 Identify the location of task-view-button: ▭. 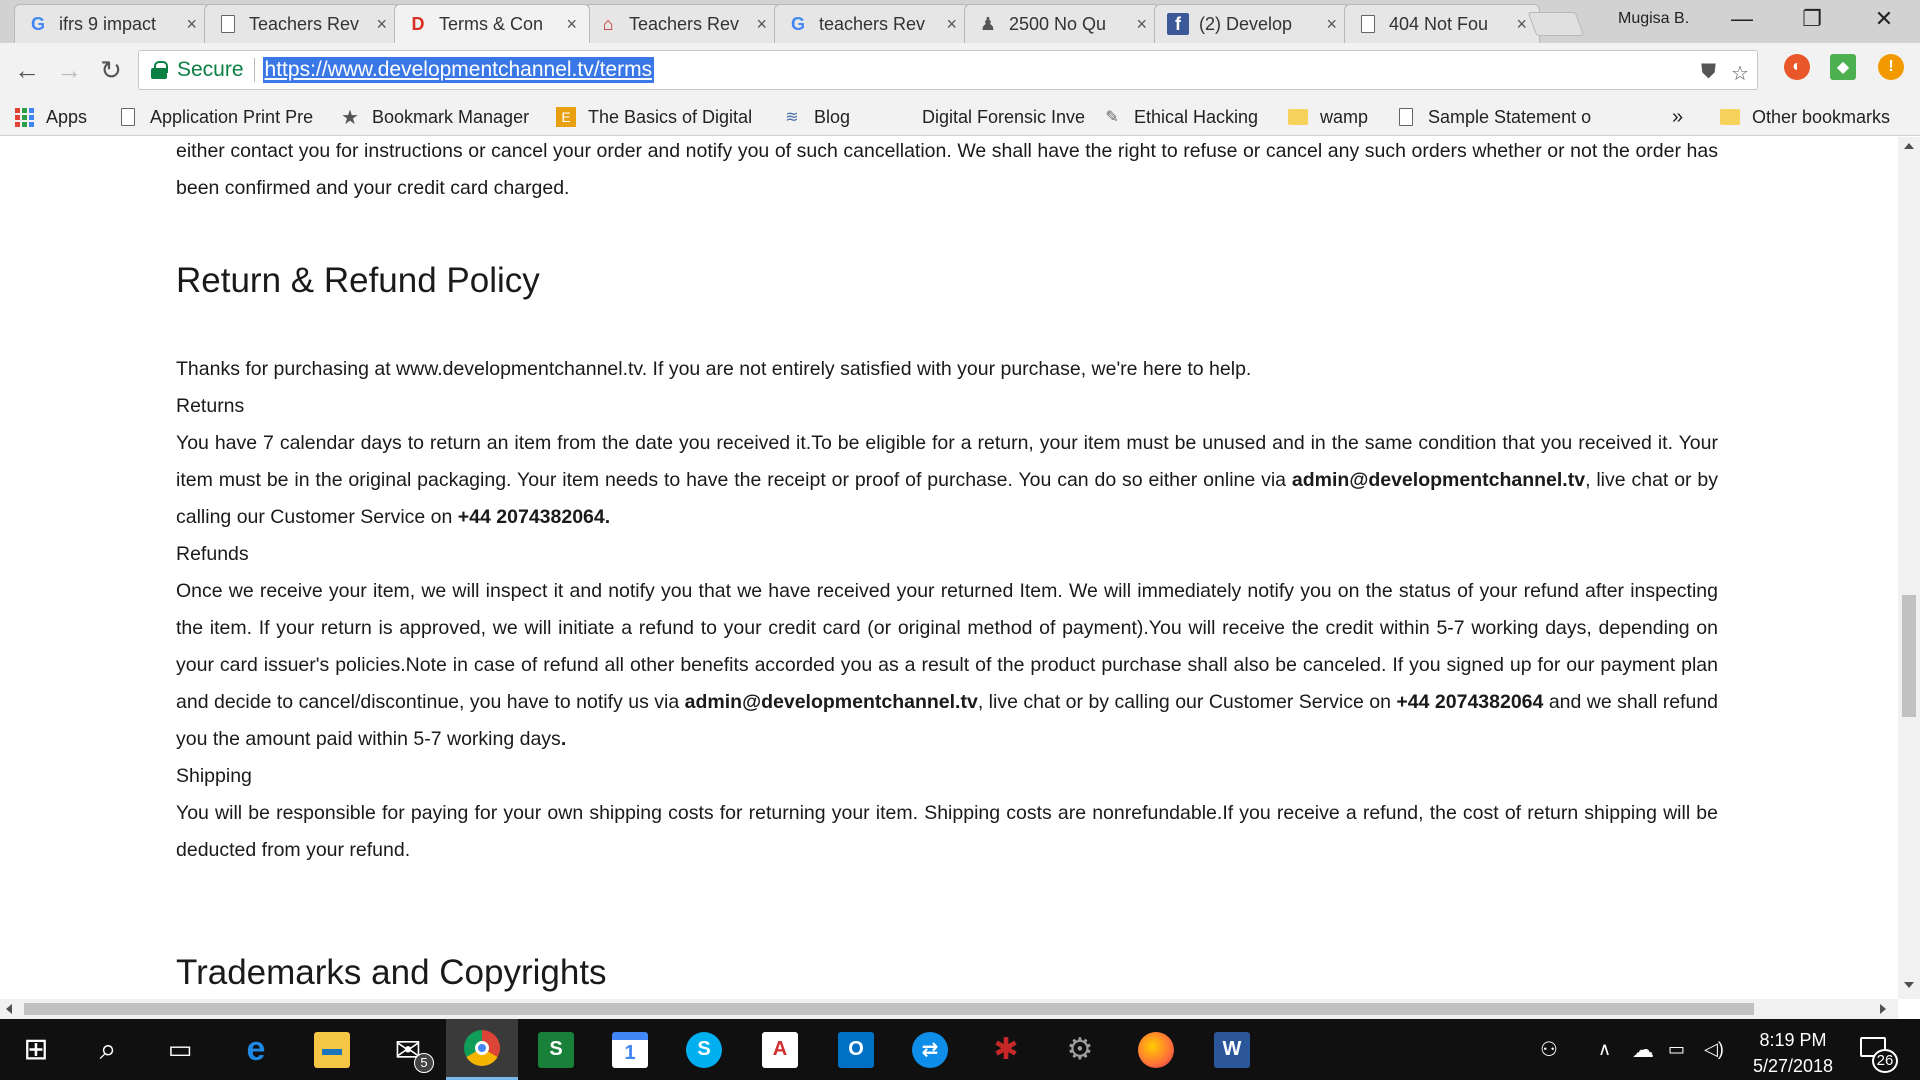
(180, 1049).